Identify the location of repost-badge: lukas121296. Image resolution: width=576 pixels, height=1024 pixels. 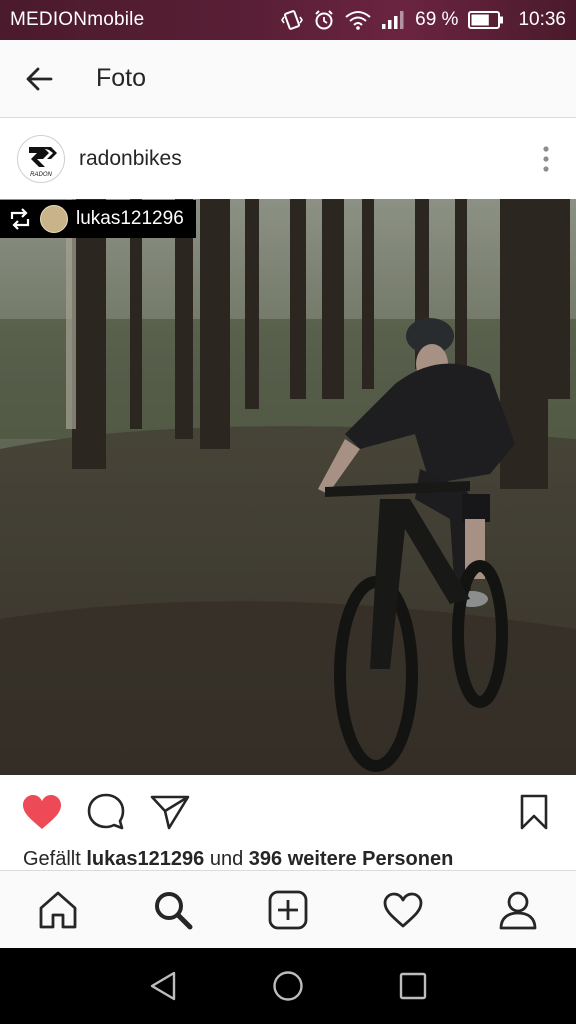
(98, 219).